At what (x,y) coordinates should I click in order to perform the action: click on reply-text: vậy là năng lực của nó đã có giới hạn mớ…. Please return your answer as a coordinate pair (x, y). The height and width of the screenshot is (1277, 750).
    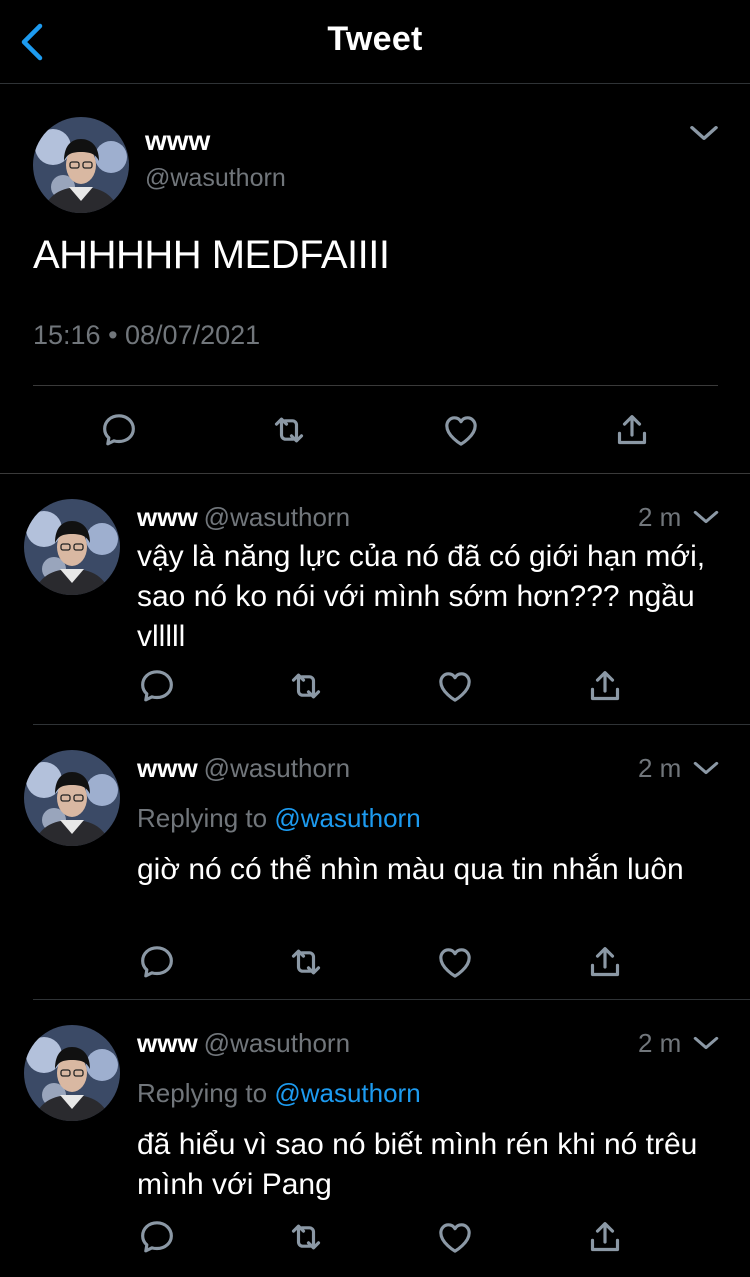
    Looking at the image, I should click on (421, 596).